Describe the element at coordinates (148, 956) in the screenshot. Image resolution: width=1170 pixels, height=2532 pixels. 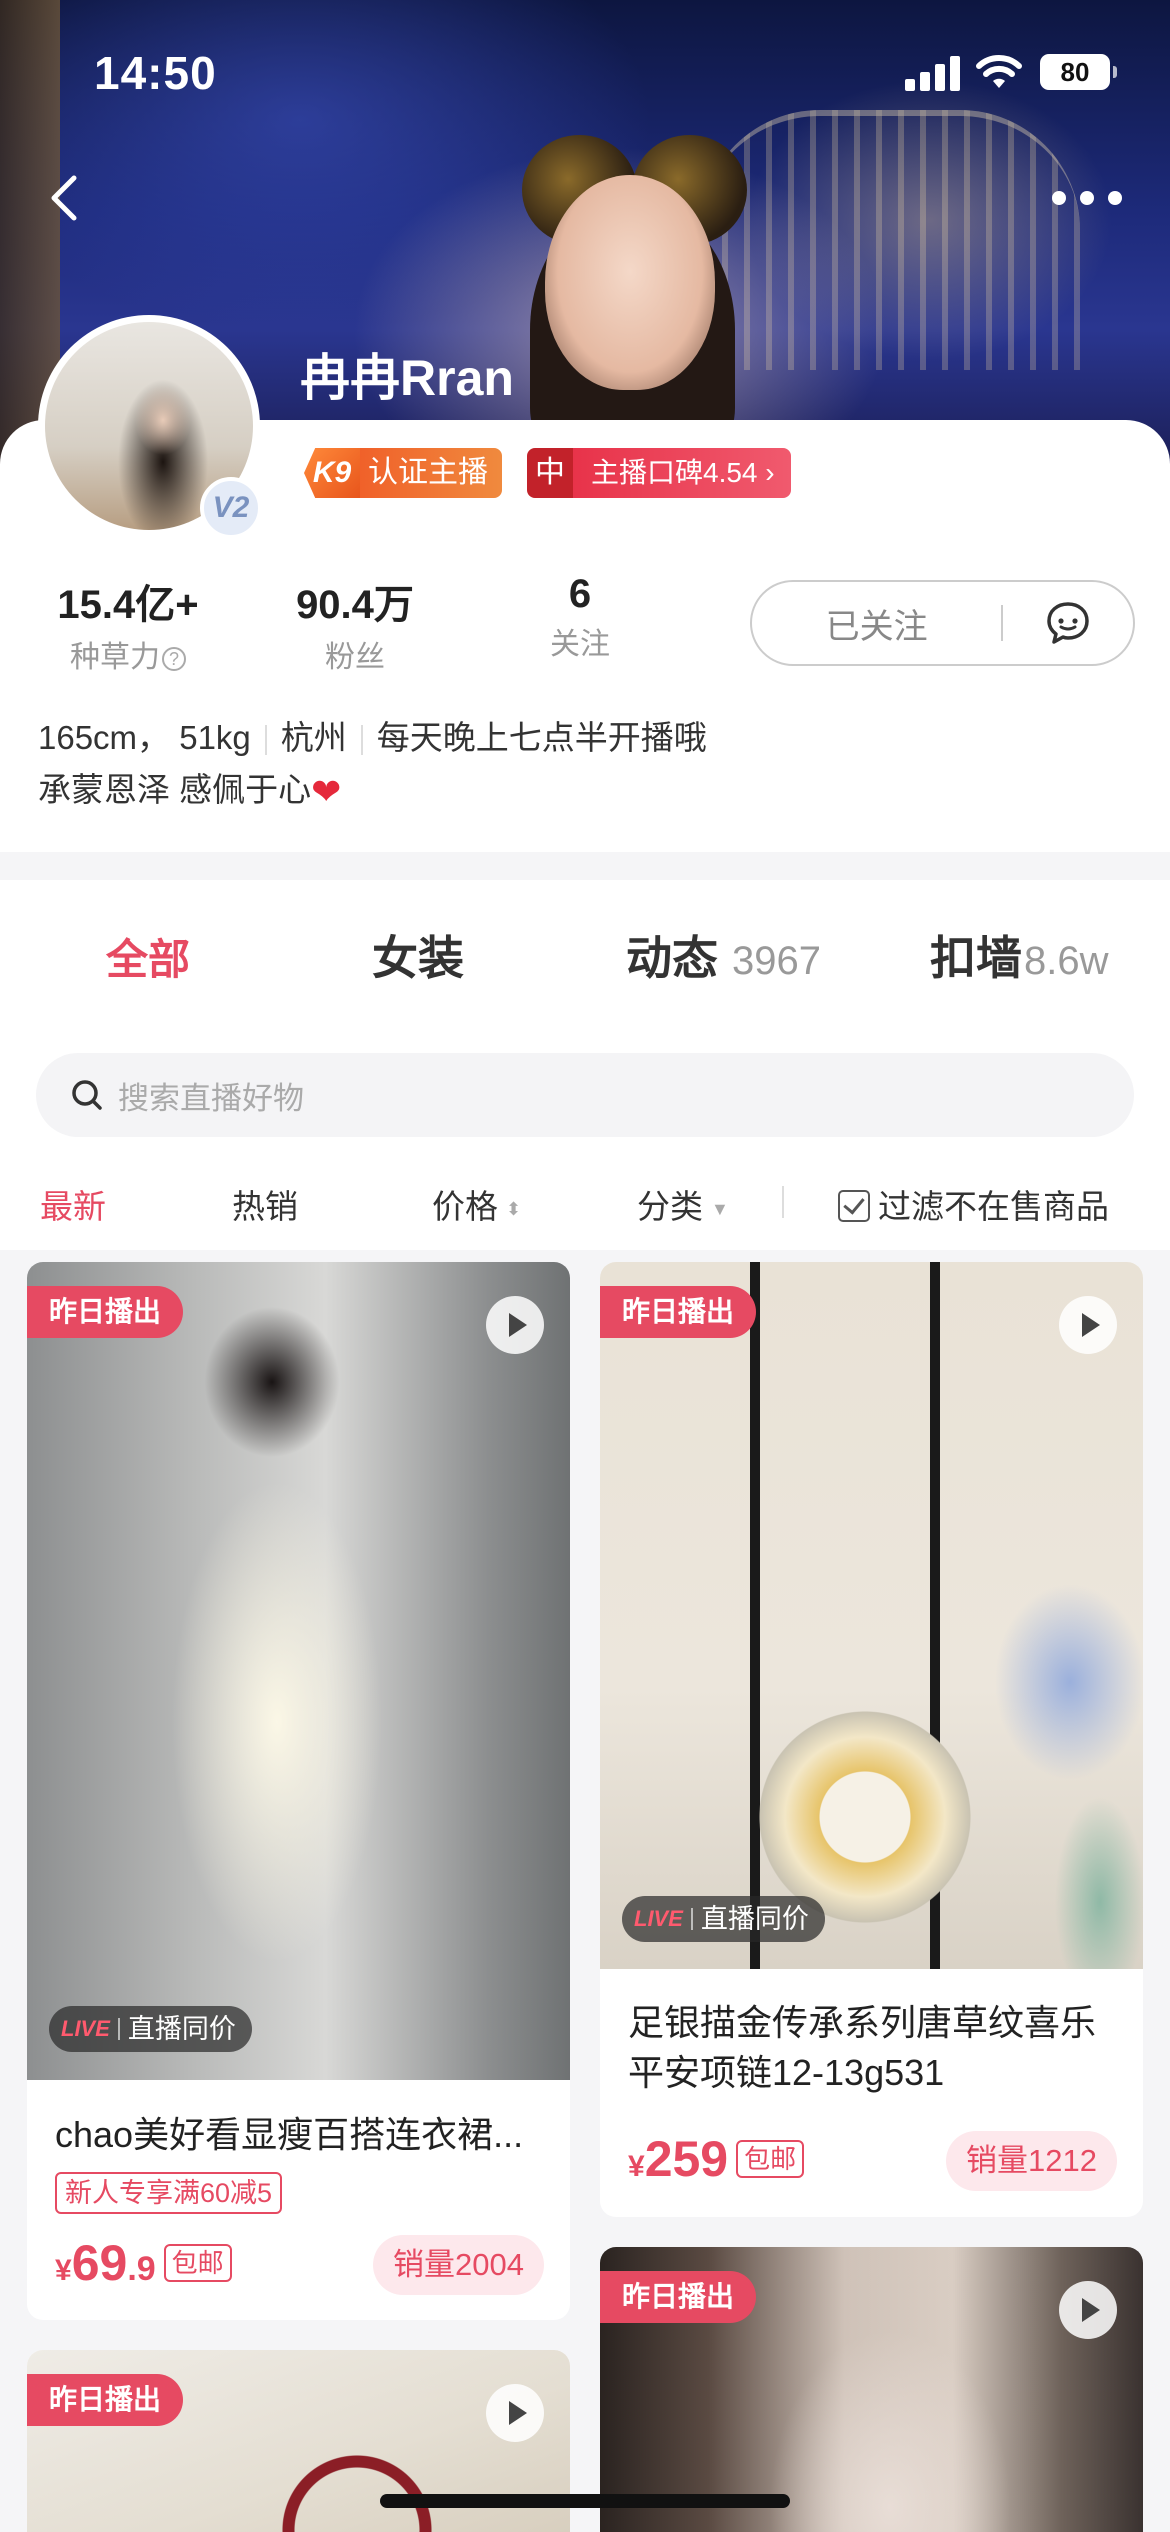
I see `tab-all: 全部` at that location.